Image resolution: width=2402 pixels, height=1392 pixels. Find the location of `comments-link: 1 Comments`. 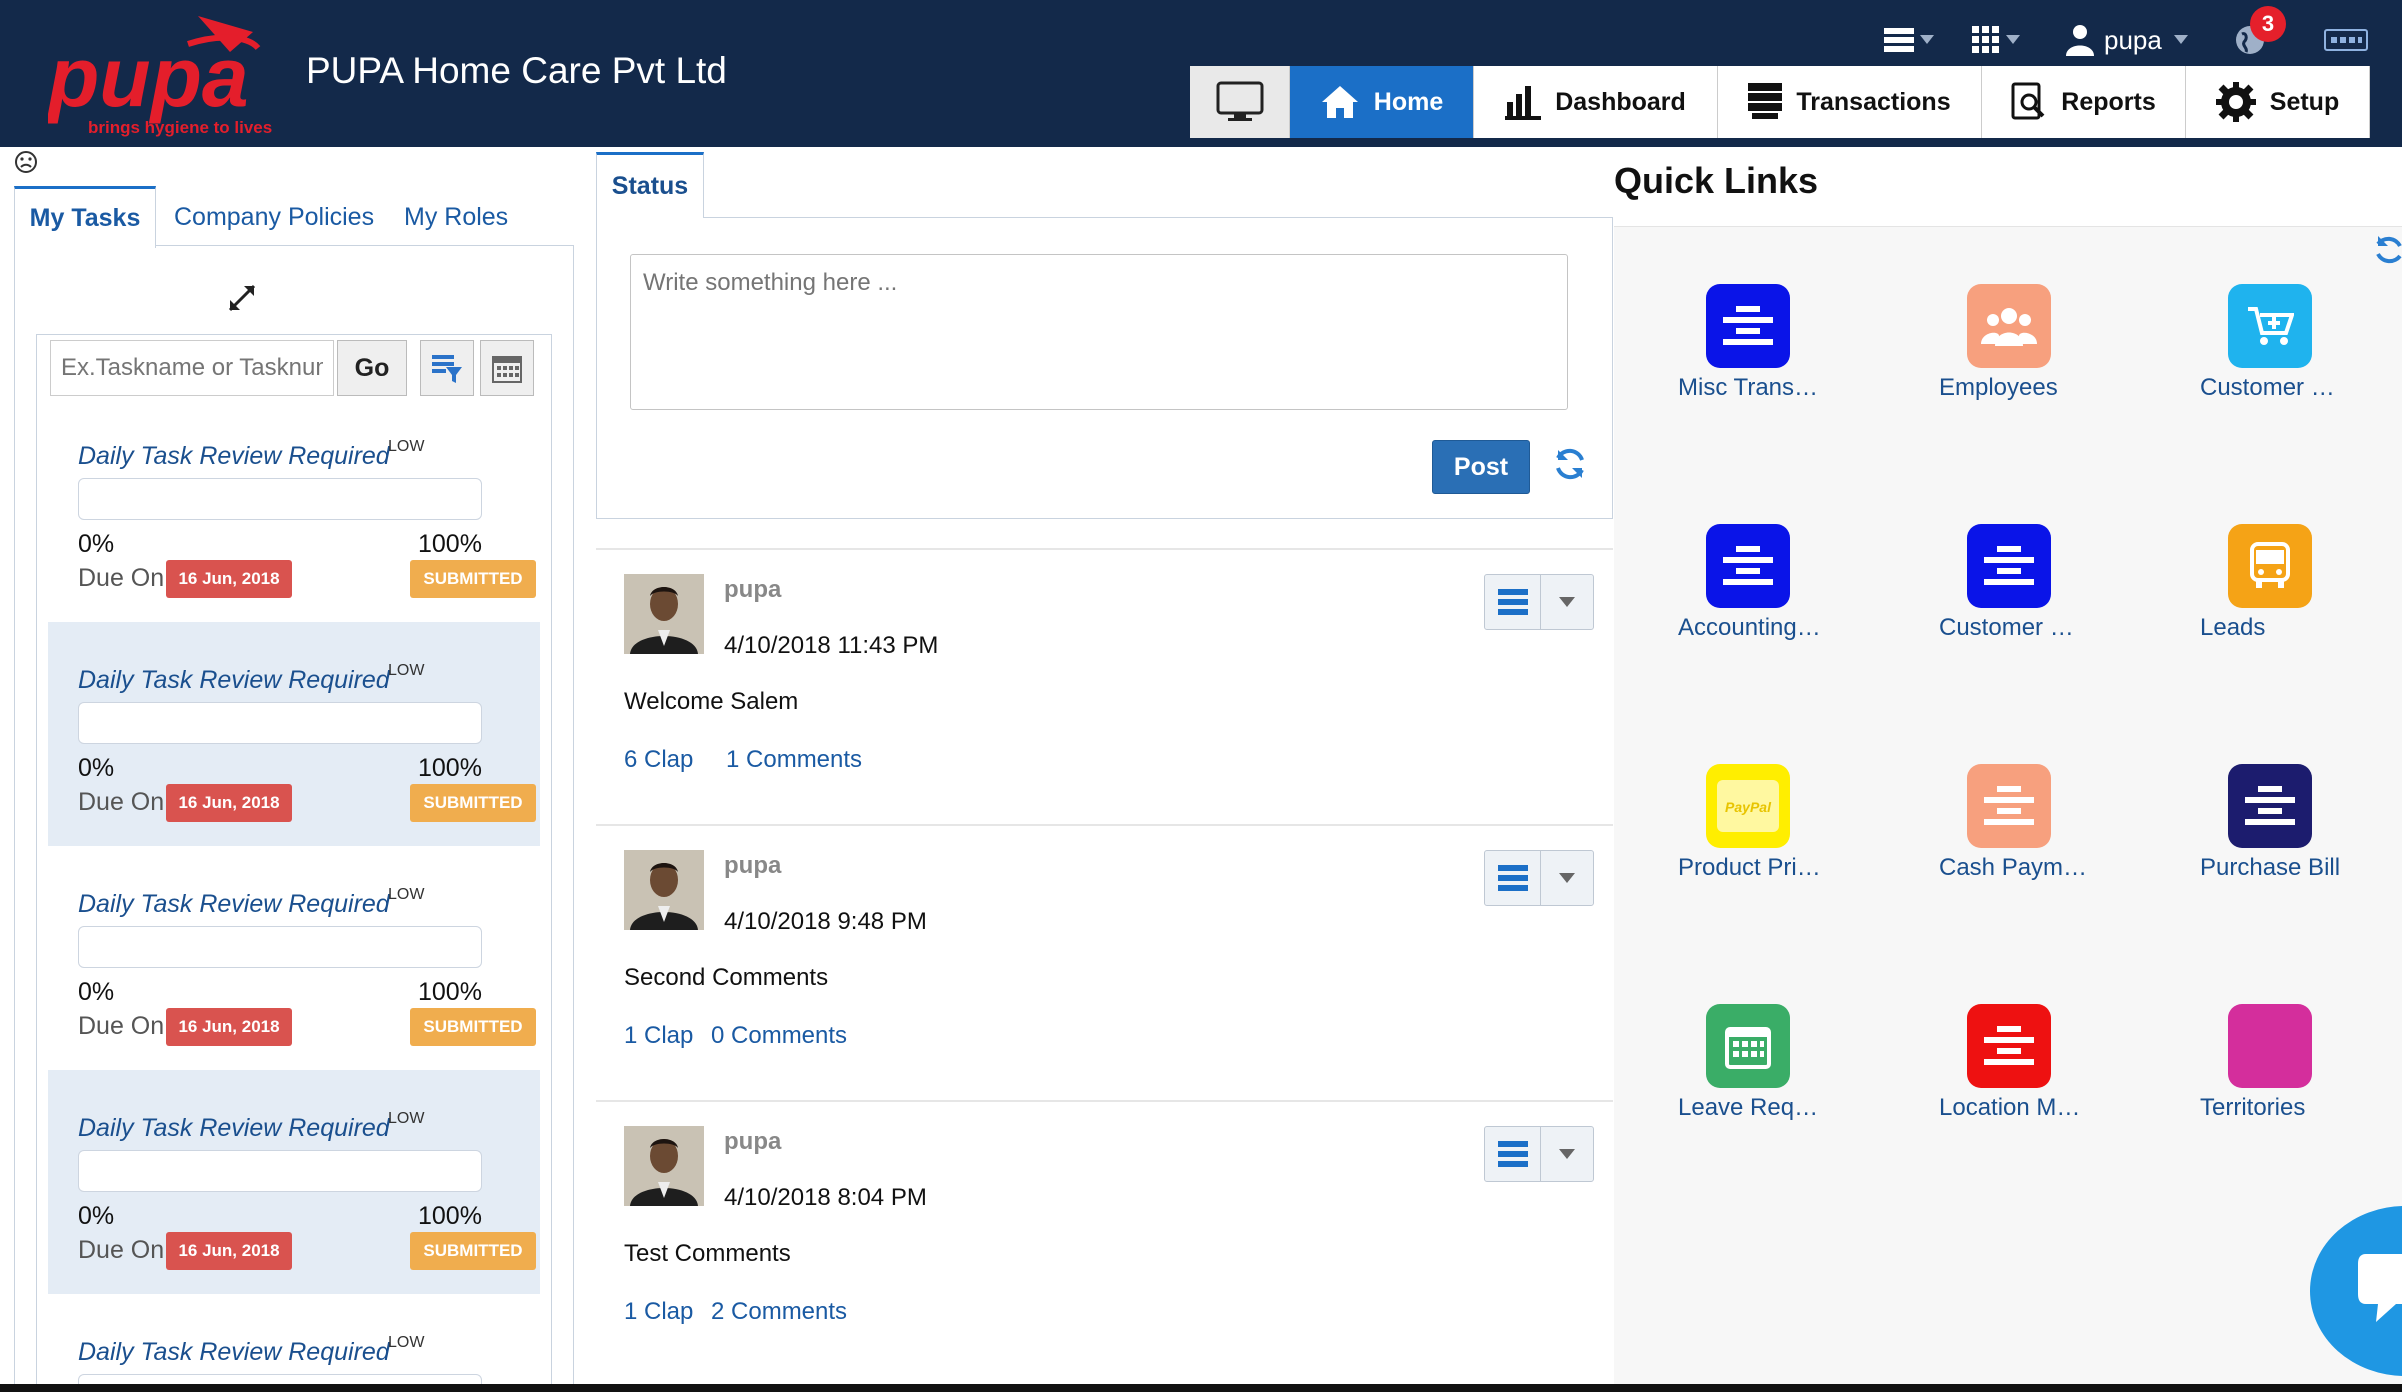

comments-link: 1 Comments is located at coordinates (794, 760).